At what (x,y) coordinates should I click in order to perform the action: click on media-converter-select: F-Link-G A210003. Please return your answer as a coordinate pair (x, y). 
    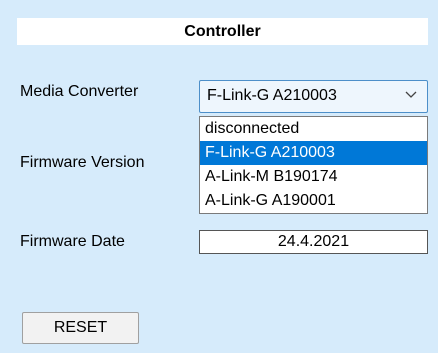
    Looking at the image, I should click on (313, 96).